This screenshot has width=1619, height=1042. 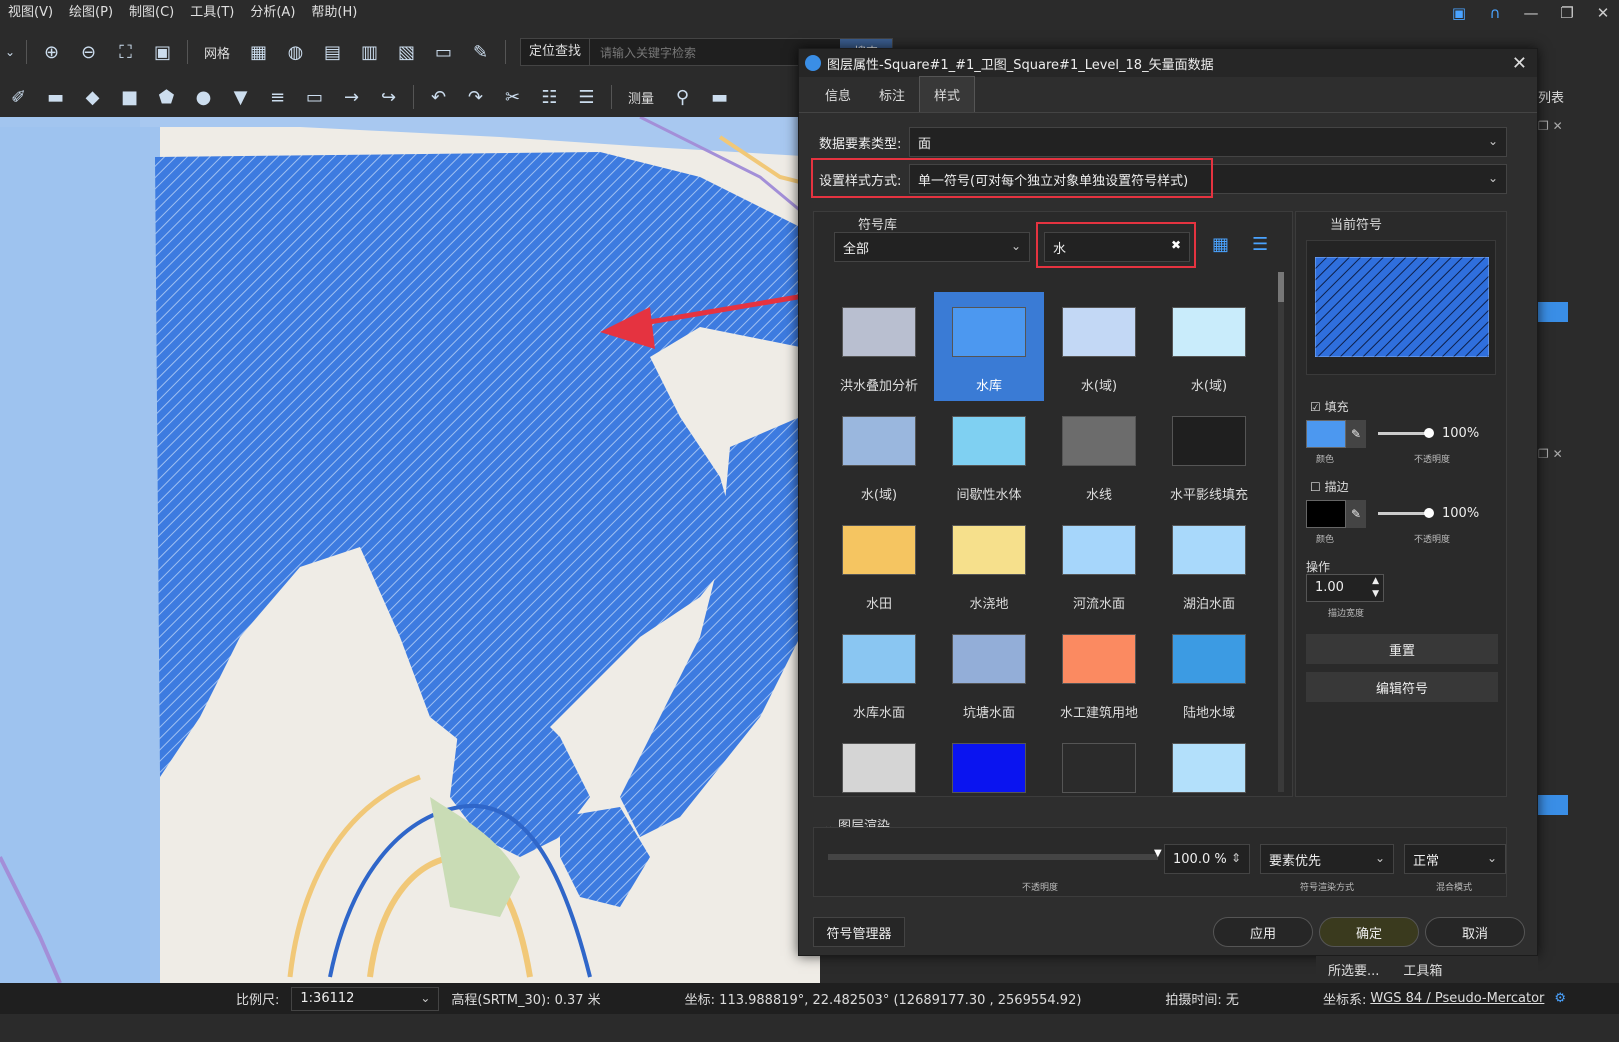 I want to click on symbol-item: 河流水面, so click(x=1099, y=564).